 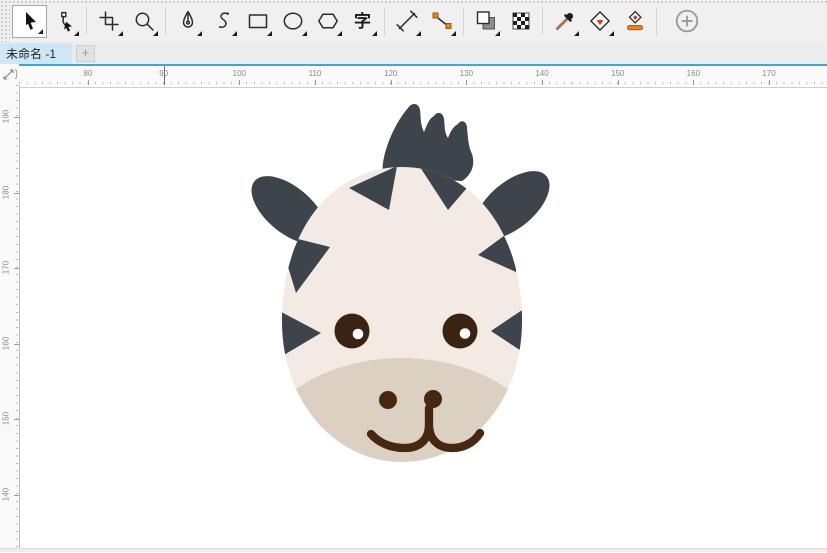 I want to click on fill-diamond-icon, so click(x=599, y=21).